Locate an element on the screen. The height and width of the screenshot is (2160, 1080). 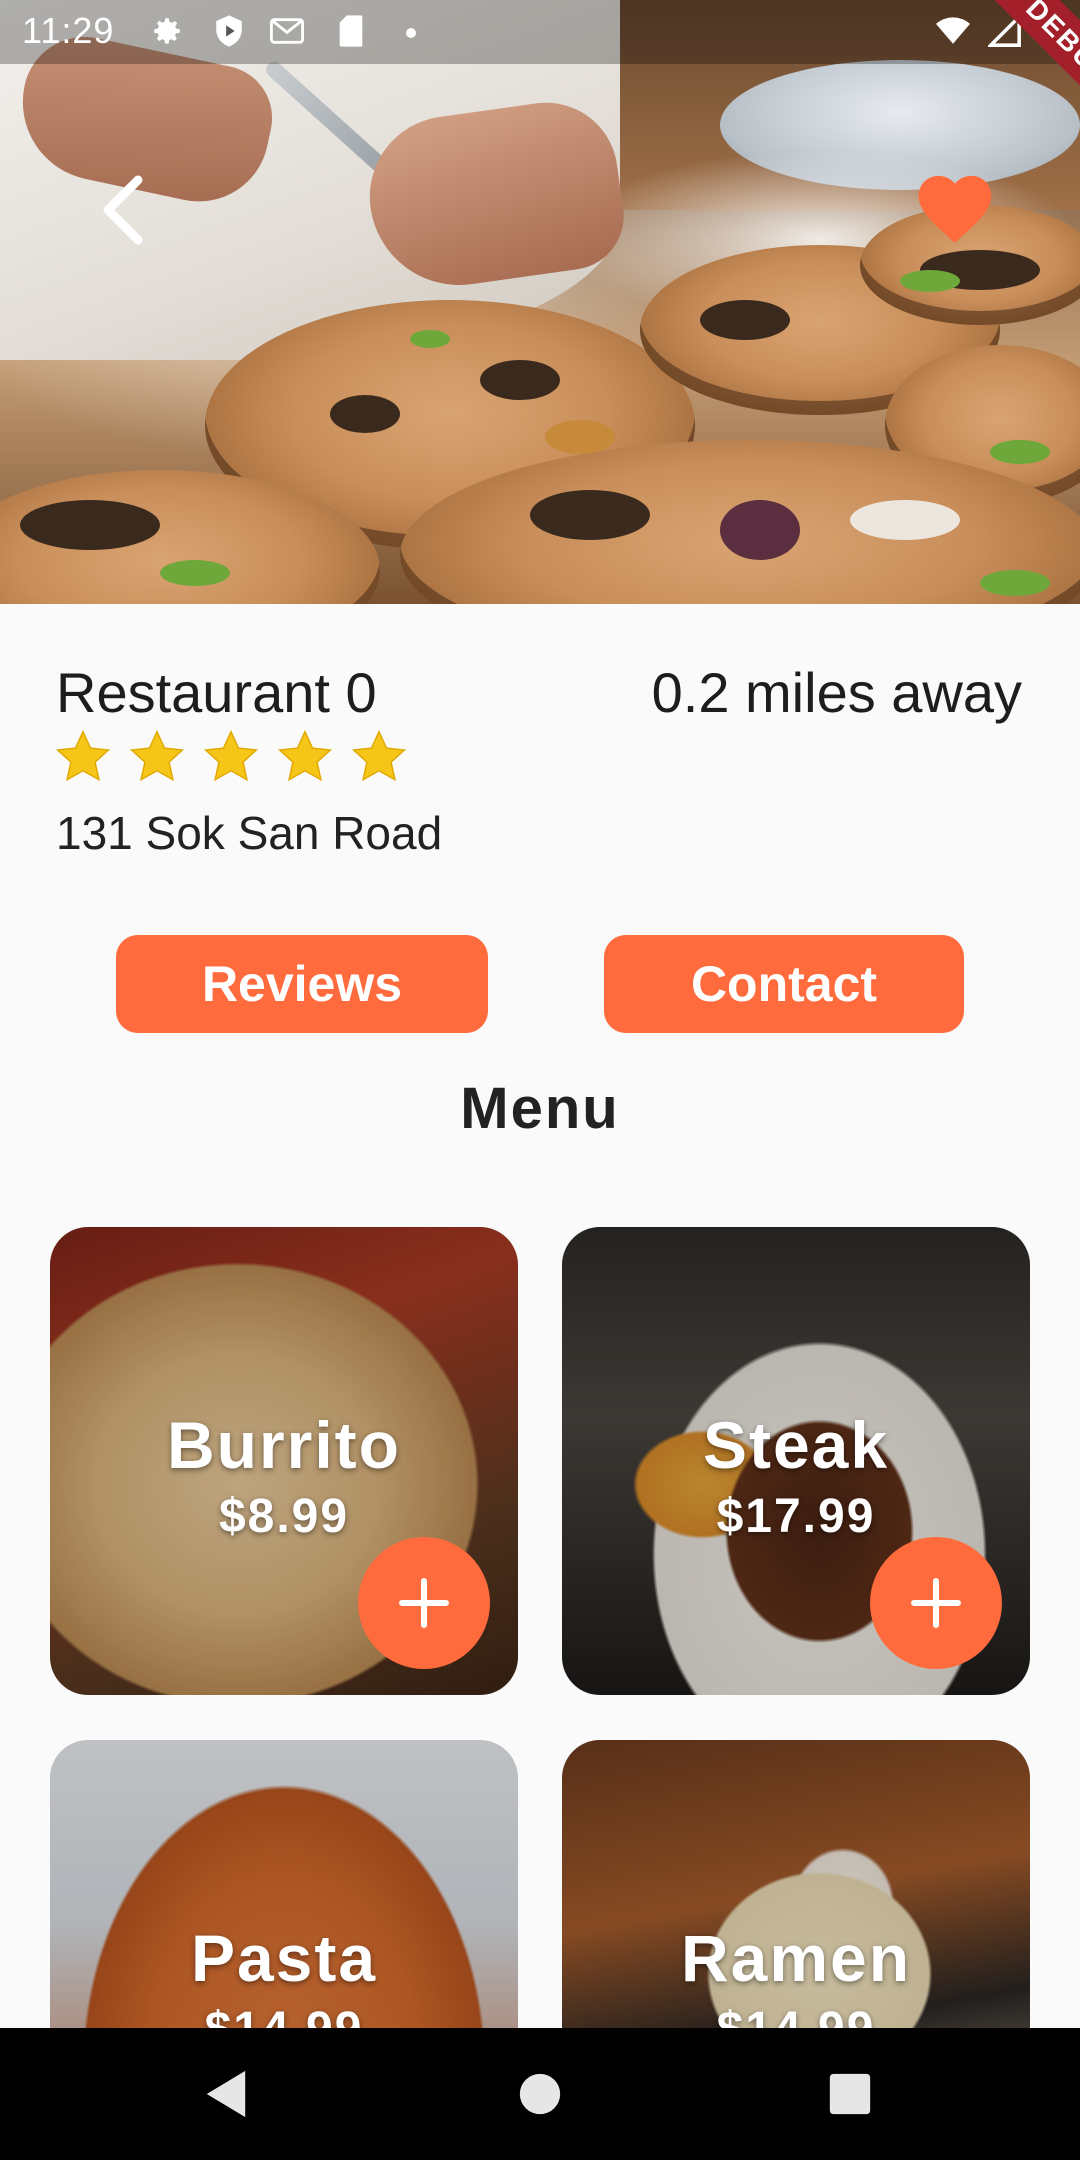
favorite-button is located at coordinates (955, 205).